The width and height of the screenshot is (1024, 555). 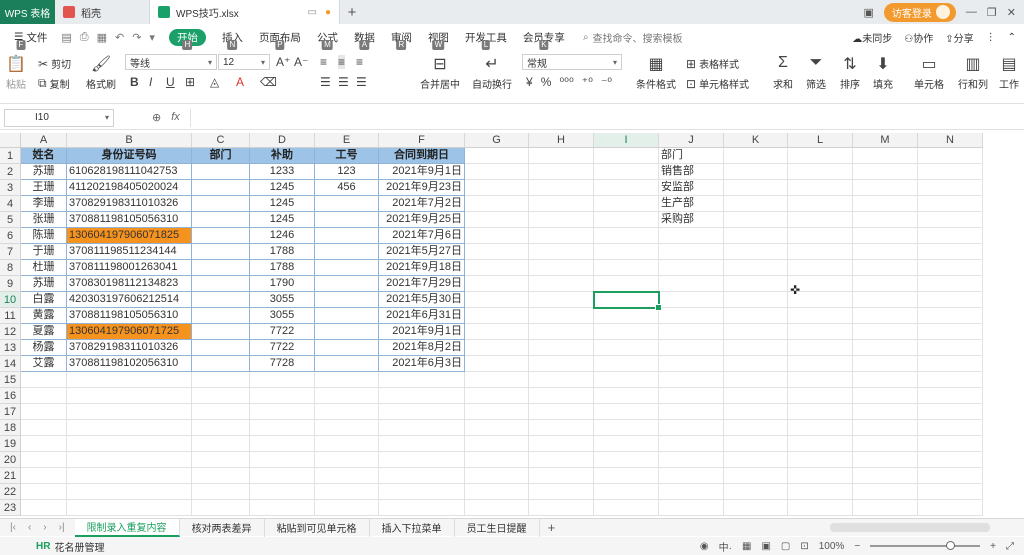 What do you see at coordinates (102, 12) in the screenshot?
I see `tab-daoke: 稻壳` at bounding box center [102, 12].